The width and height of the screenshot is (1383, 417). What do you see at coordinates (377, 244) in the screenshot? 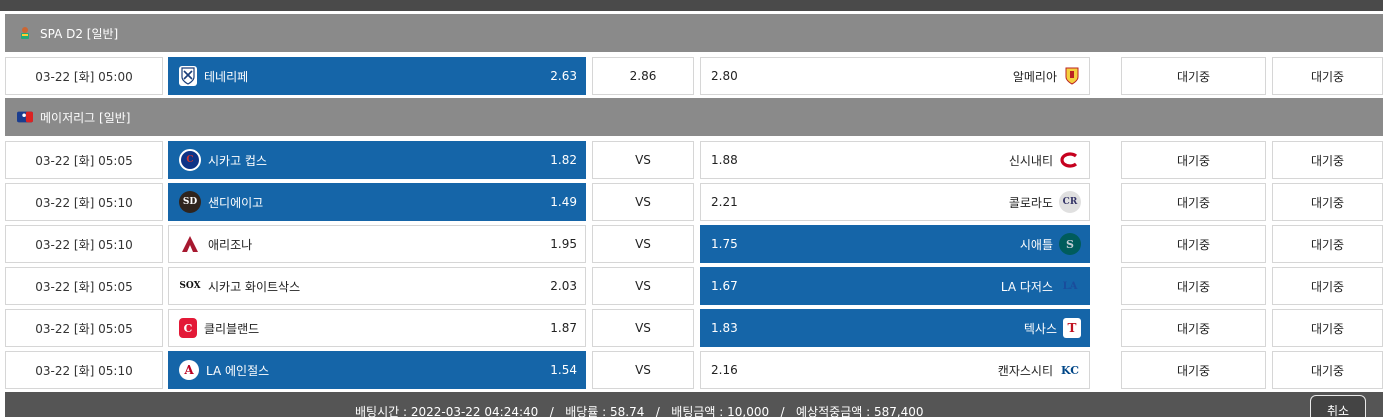
I see `home-bet-button: 애리조나 1.95` at bounding box center [377, 244].